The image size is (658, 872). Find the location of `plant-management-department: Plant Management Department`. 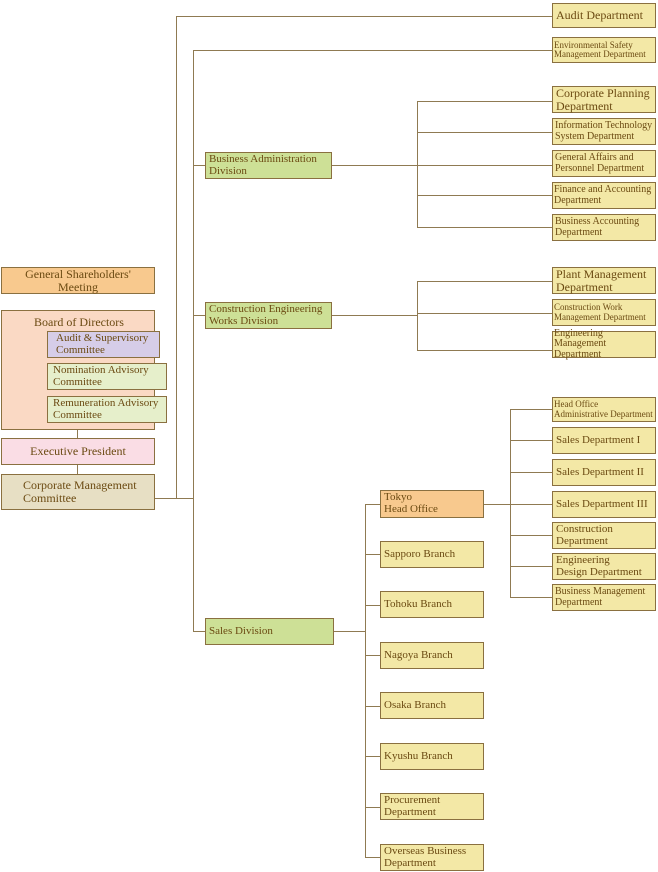

plant-management-department: Plant Management Department is located at coordinates (604, 280).